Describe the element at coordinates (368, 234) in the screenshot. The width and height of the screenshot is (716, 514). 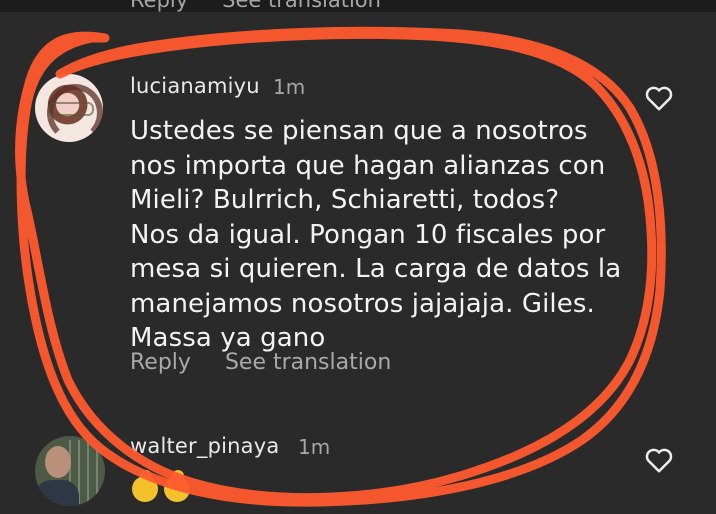
I see `comment-line: Nos da igual. Pongan 10 fiscales por` at that location.